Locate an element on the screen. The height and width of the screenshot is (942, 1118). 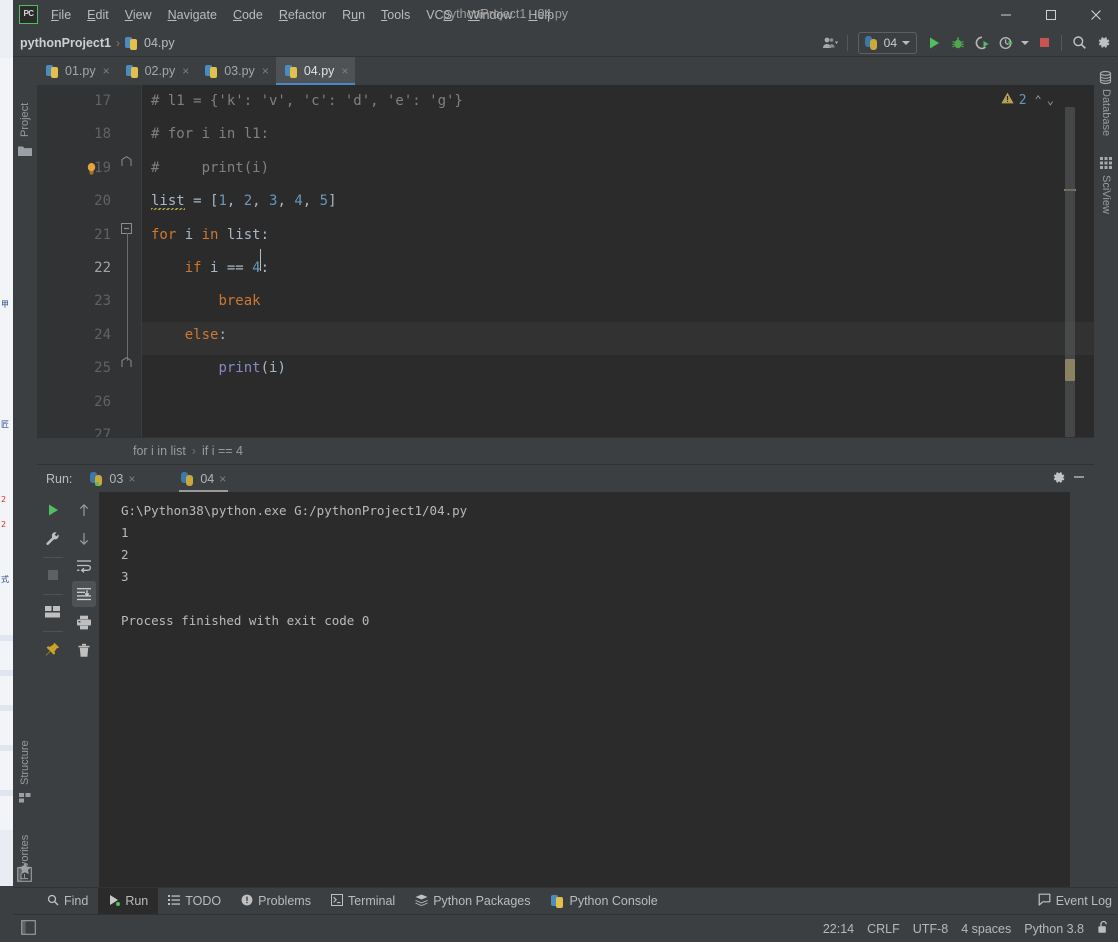
run-tab-04: 04 × is located at coordinates (203, 478).